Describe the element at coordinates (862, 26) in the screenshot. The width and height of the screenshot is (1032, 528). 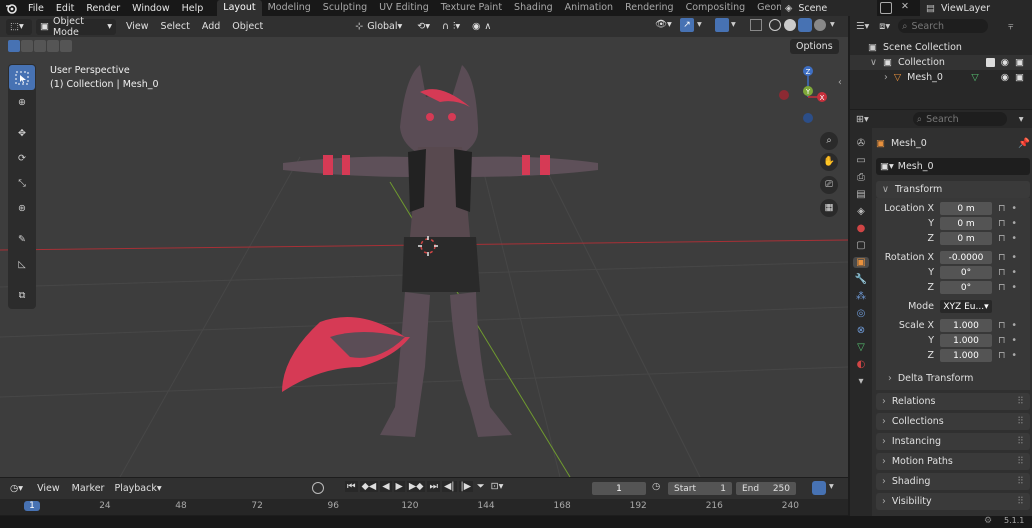
I see `outliner-editor-icon: ☰▾` at that location.